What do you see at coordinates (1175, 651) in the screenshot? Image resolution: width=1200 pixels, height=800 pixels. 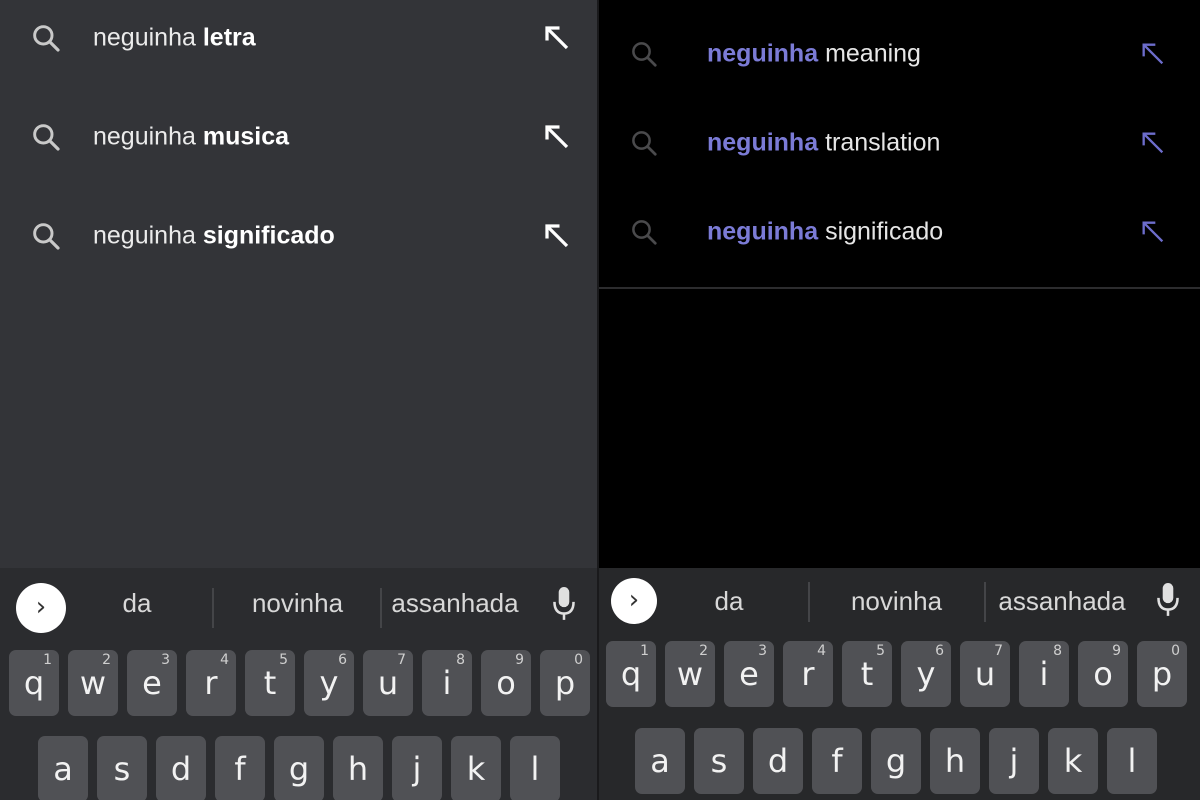 I see `key-hint: 0` at bounding box center [1175, 651].